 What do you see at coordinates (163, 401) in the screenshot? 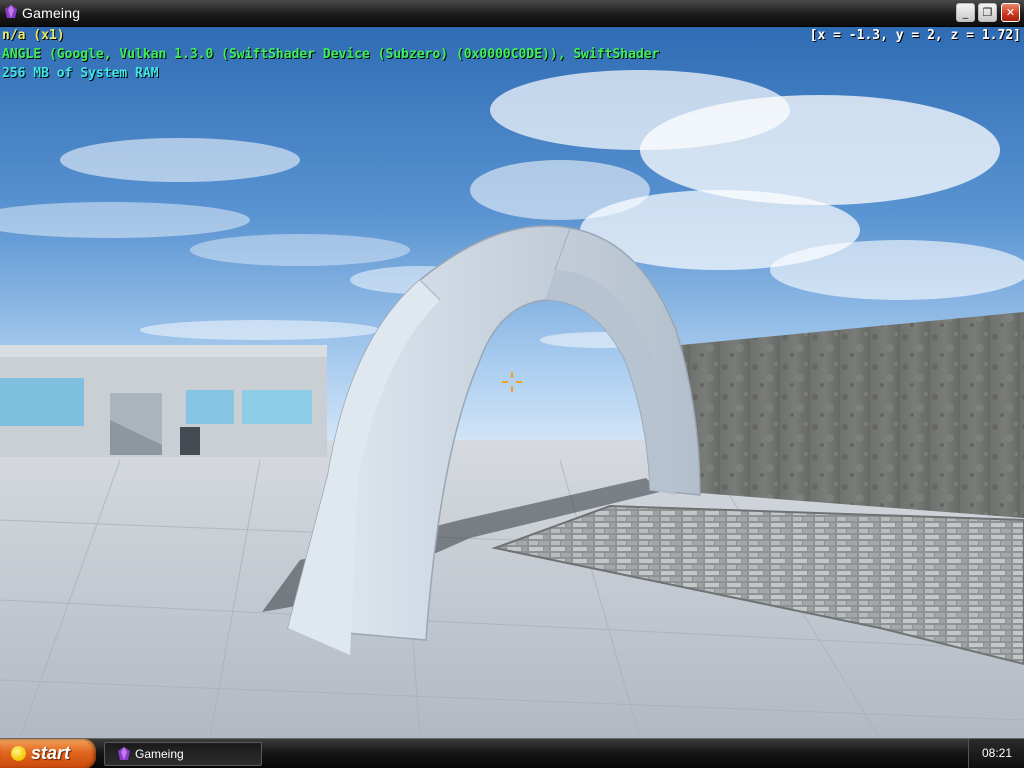
I see `building` at bounding box center [163, 401].